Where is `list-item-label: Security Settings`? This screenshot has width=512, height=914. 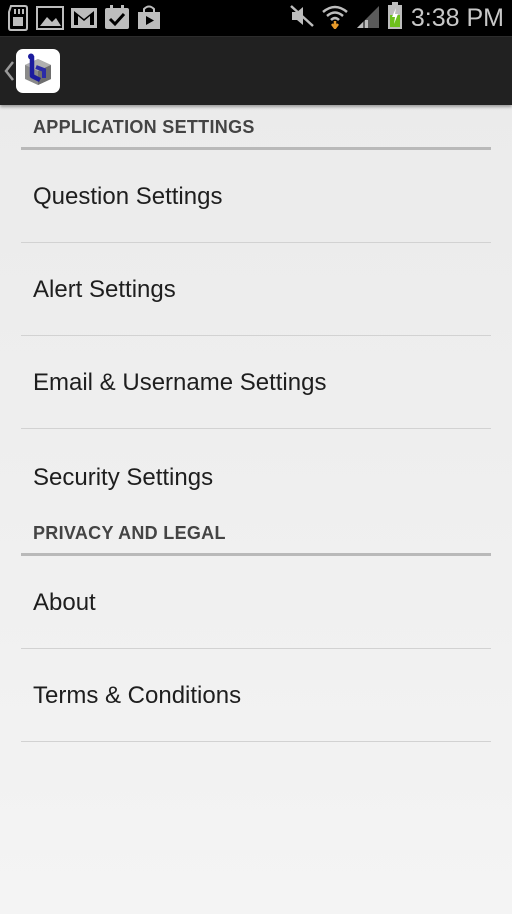
list-item-label: Security Settings is located at coordinates (123, 477).